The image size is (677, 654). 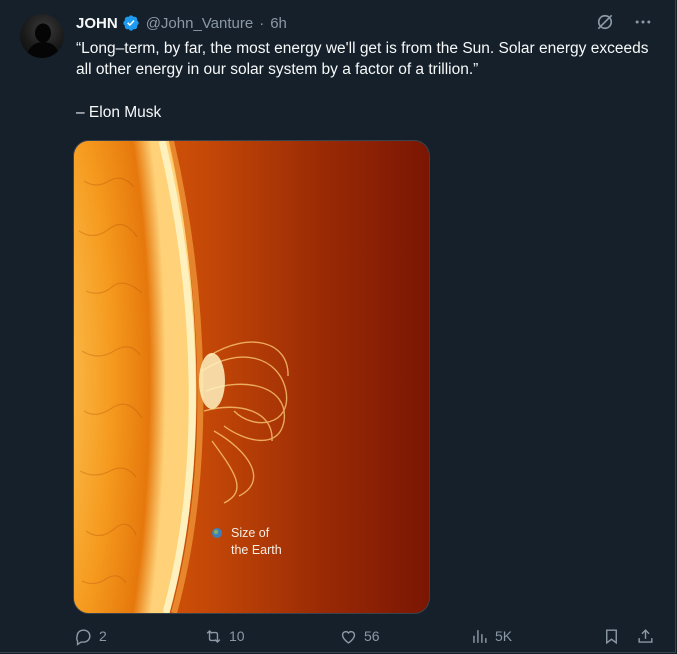 I want to click on repost-icon, so click(x=213, y=636).